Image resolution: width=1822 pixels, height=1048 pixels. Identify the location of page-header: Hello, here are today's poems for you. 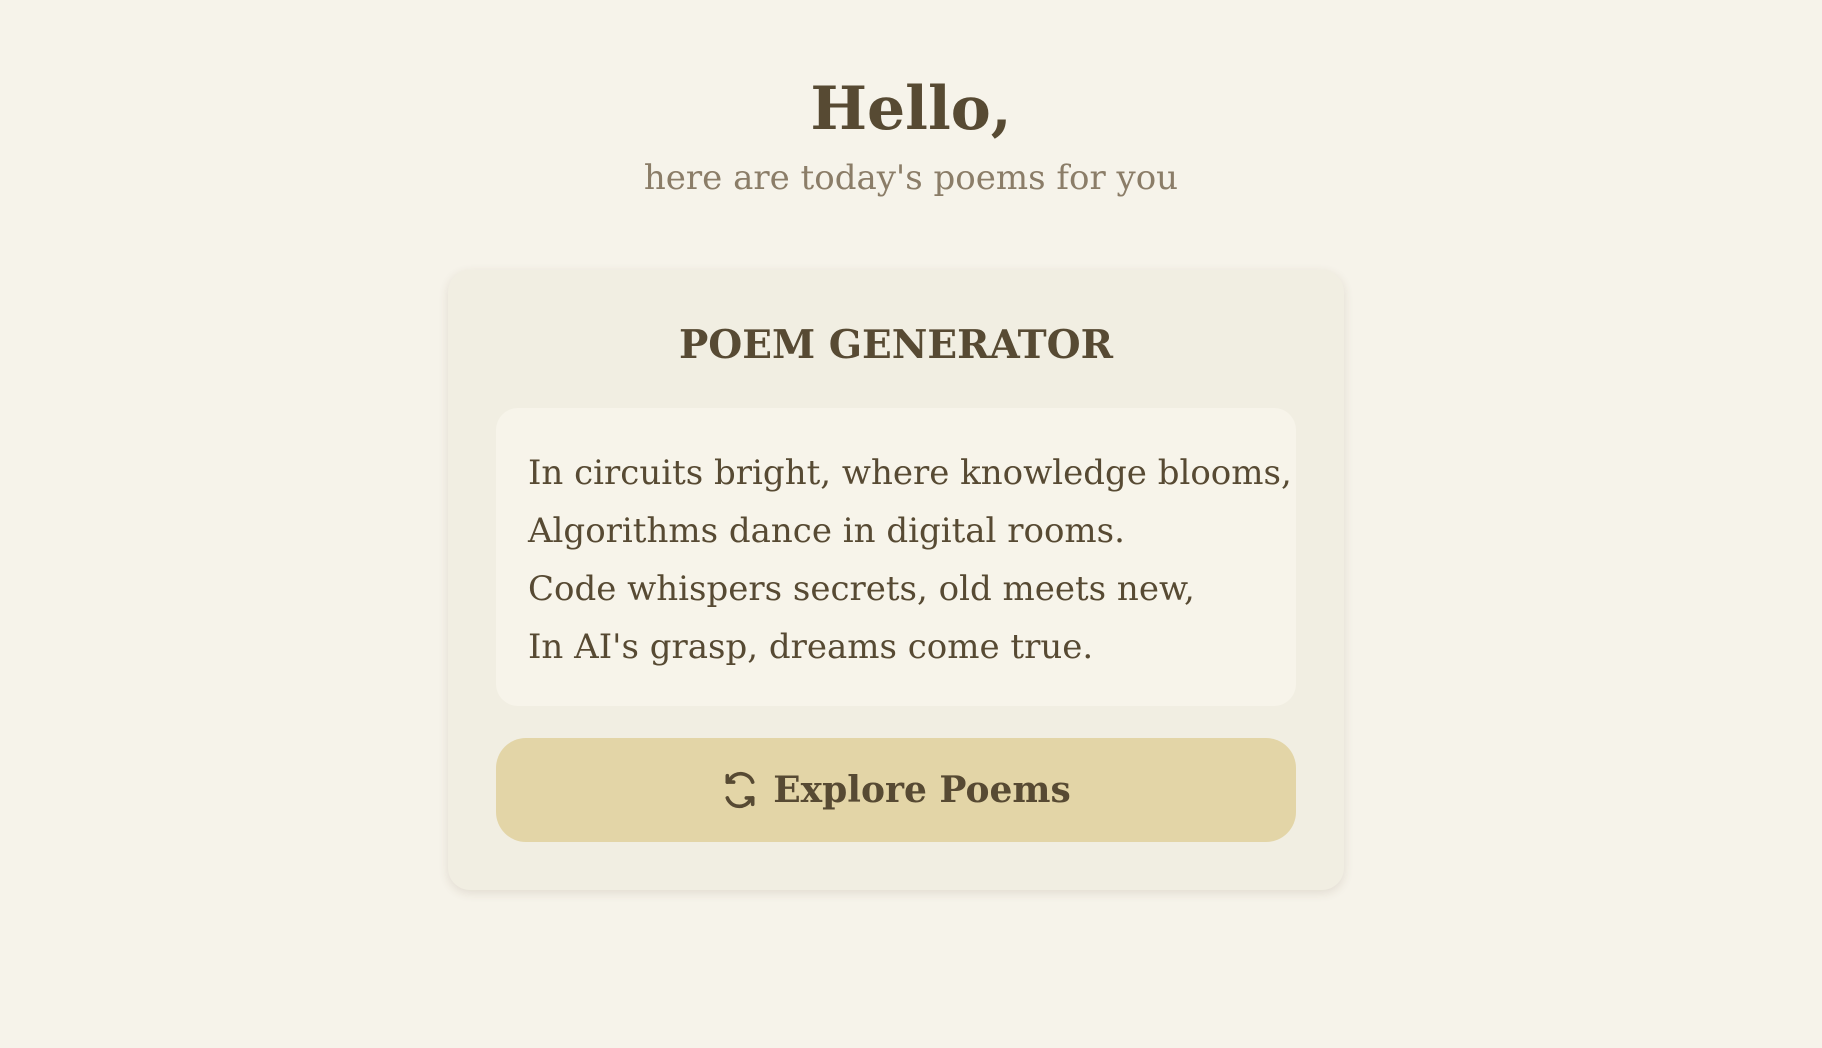
(911, 135).